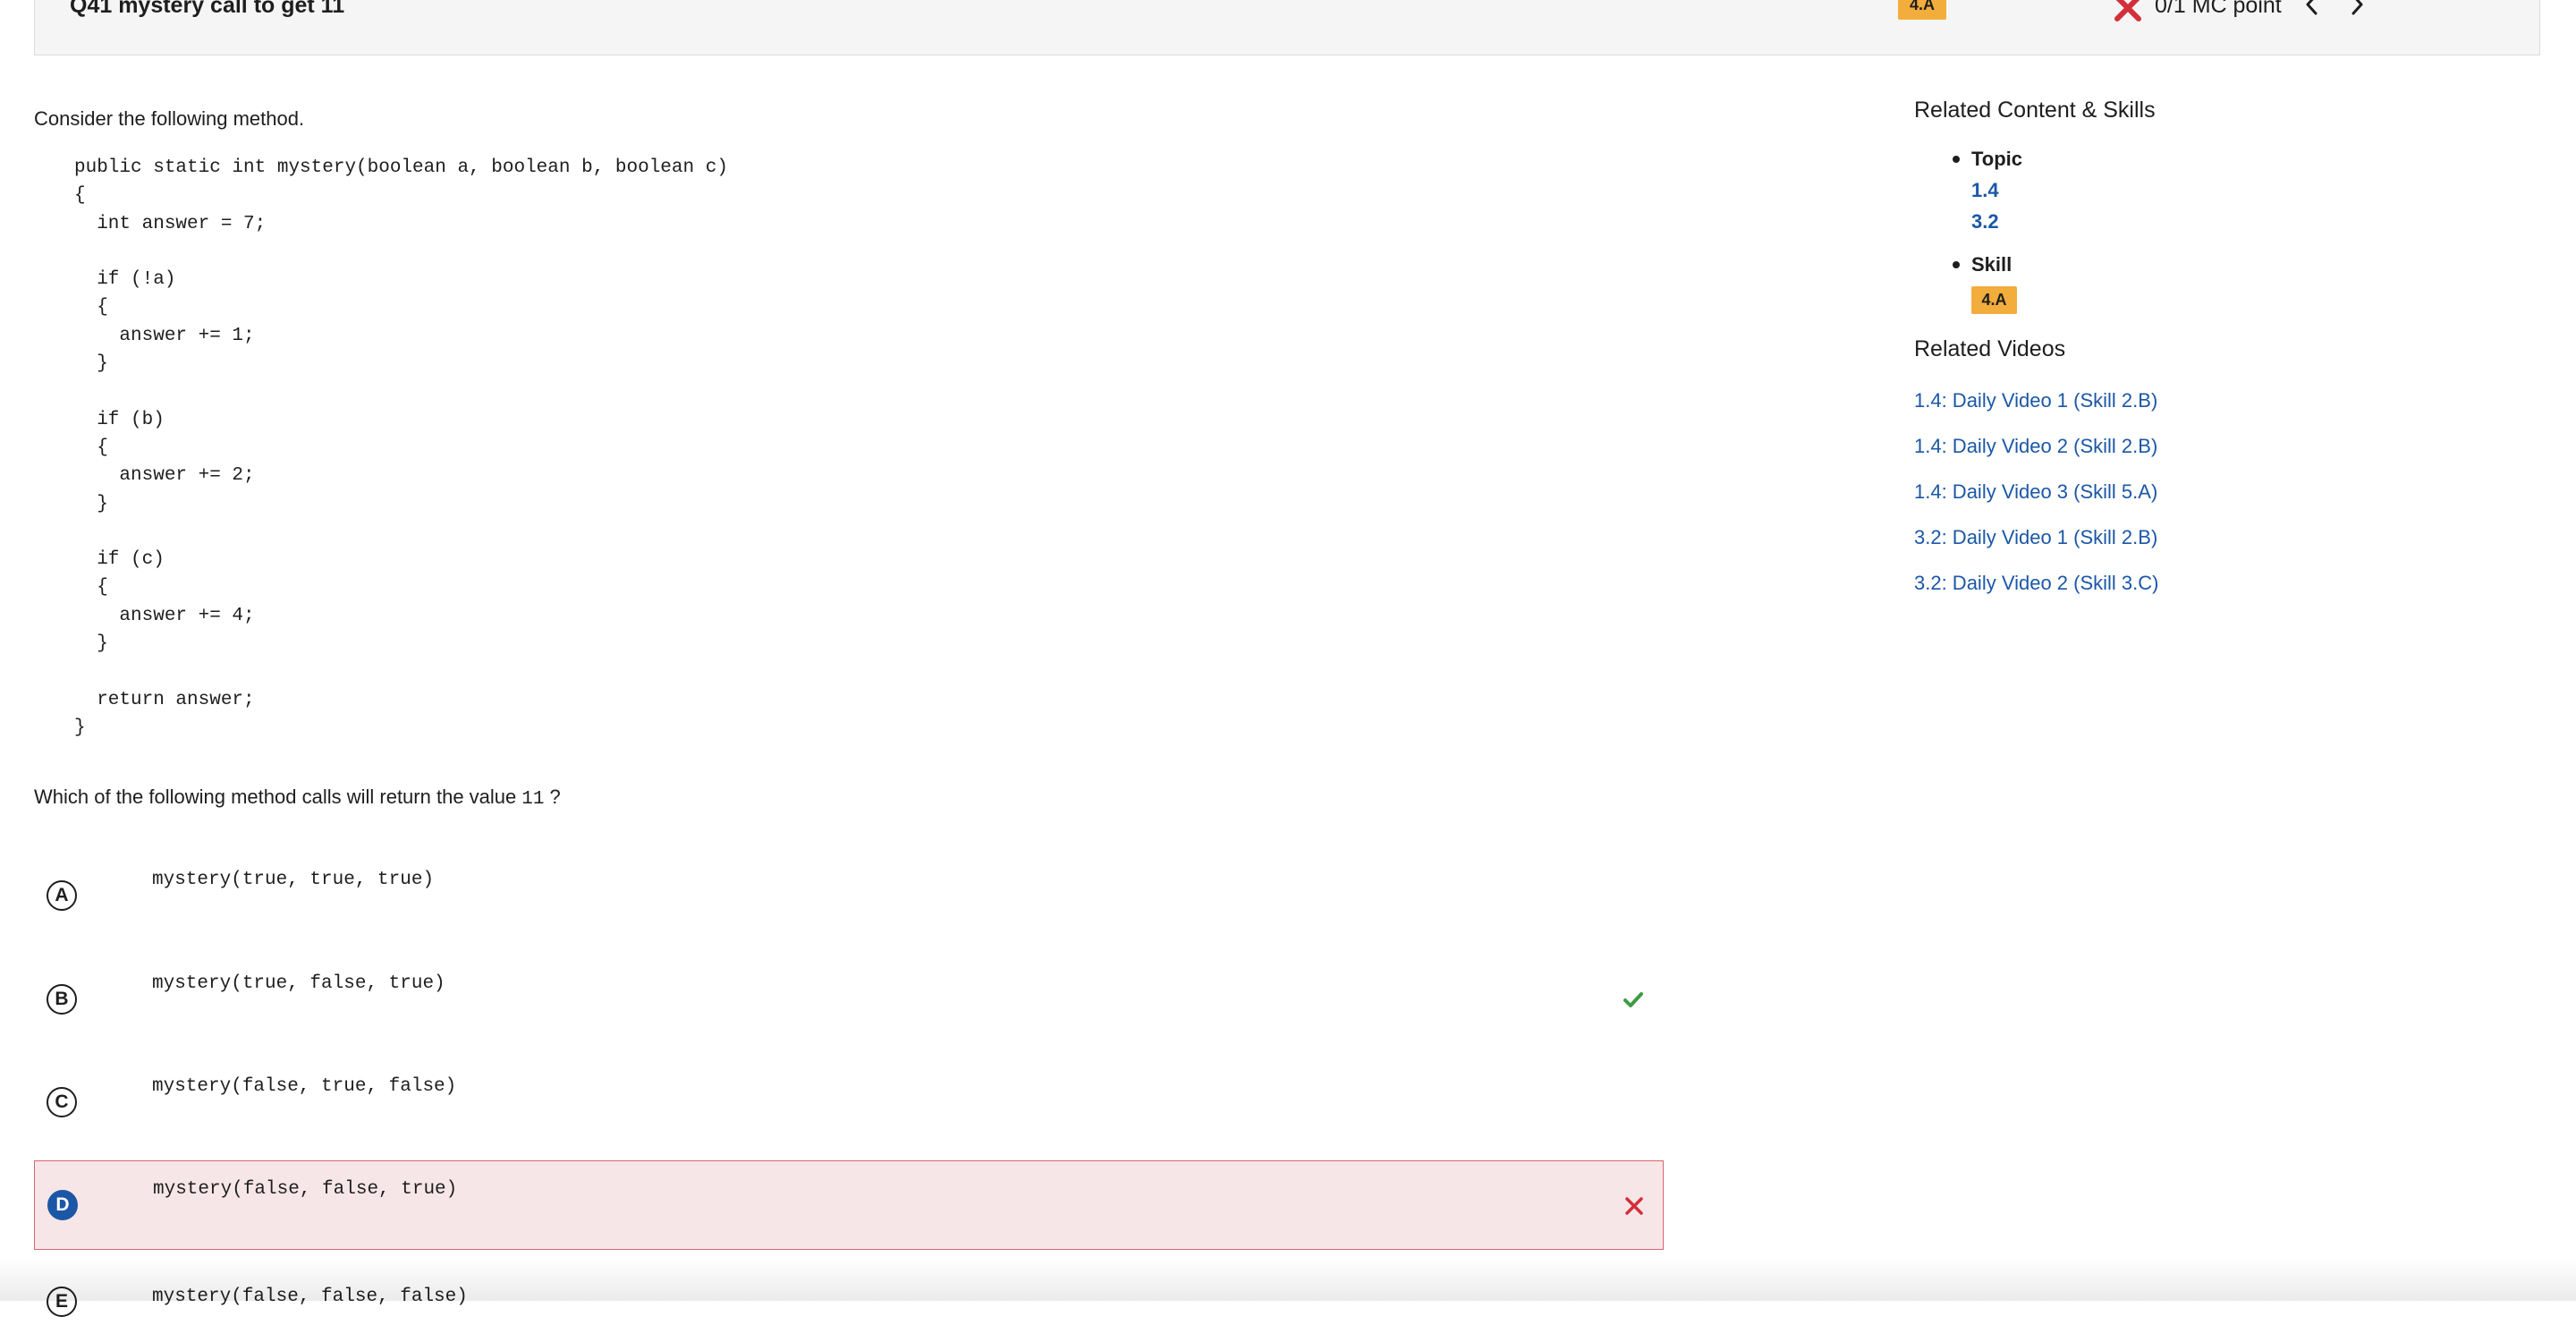 The image size is (2576, 1342). What do you see at coordinates (2036, 584) in the screenshot?
I see `video-link: 3.2: Daily Video 2 (Skill 3.C)` at bounding box center [2036, 584].